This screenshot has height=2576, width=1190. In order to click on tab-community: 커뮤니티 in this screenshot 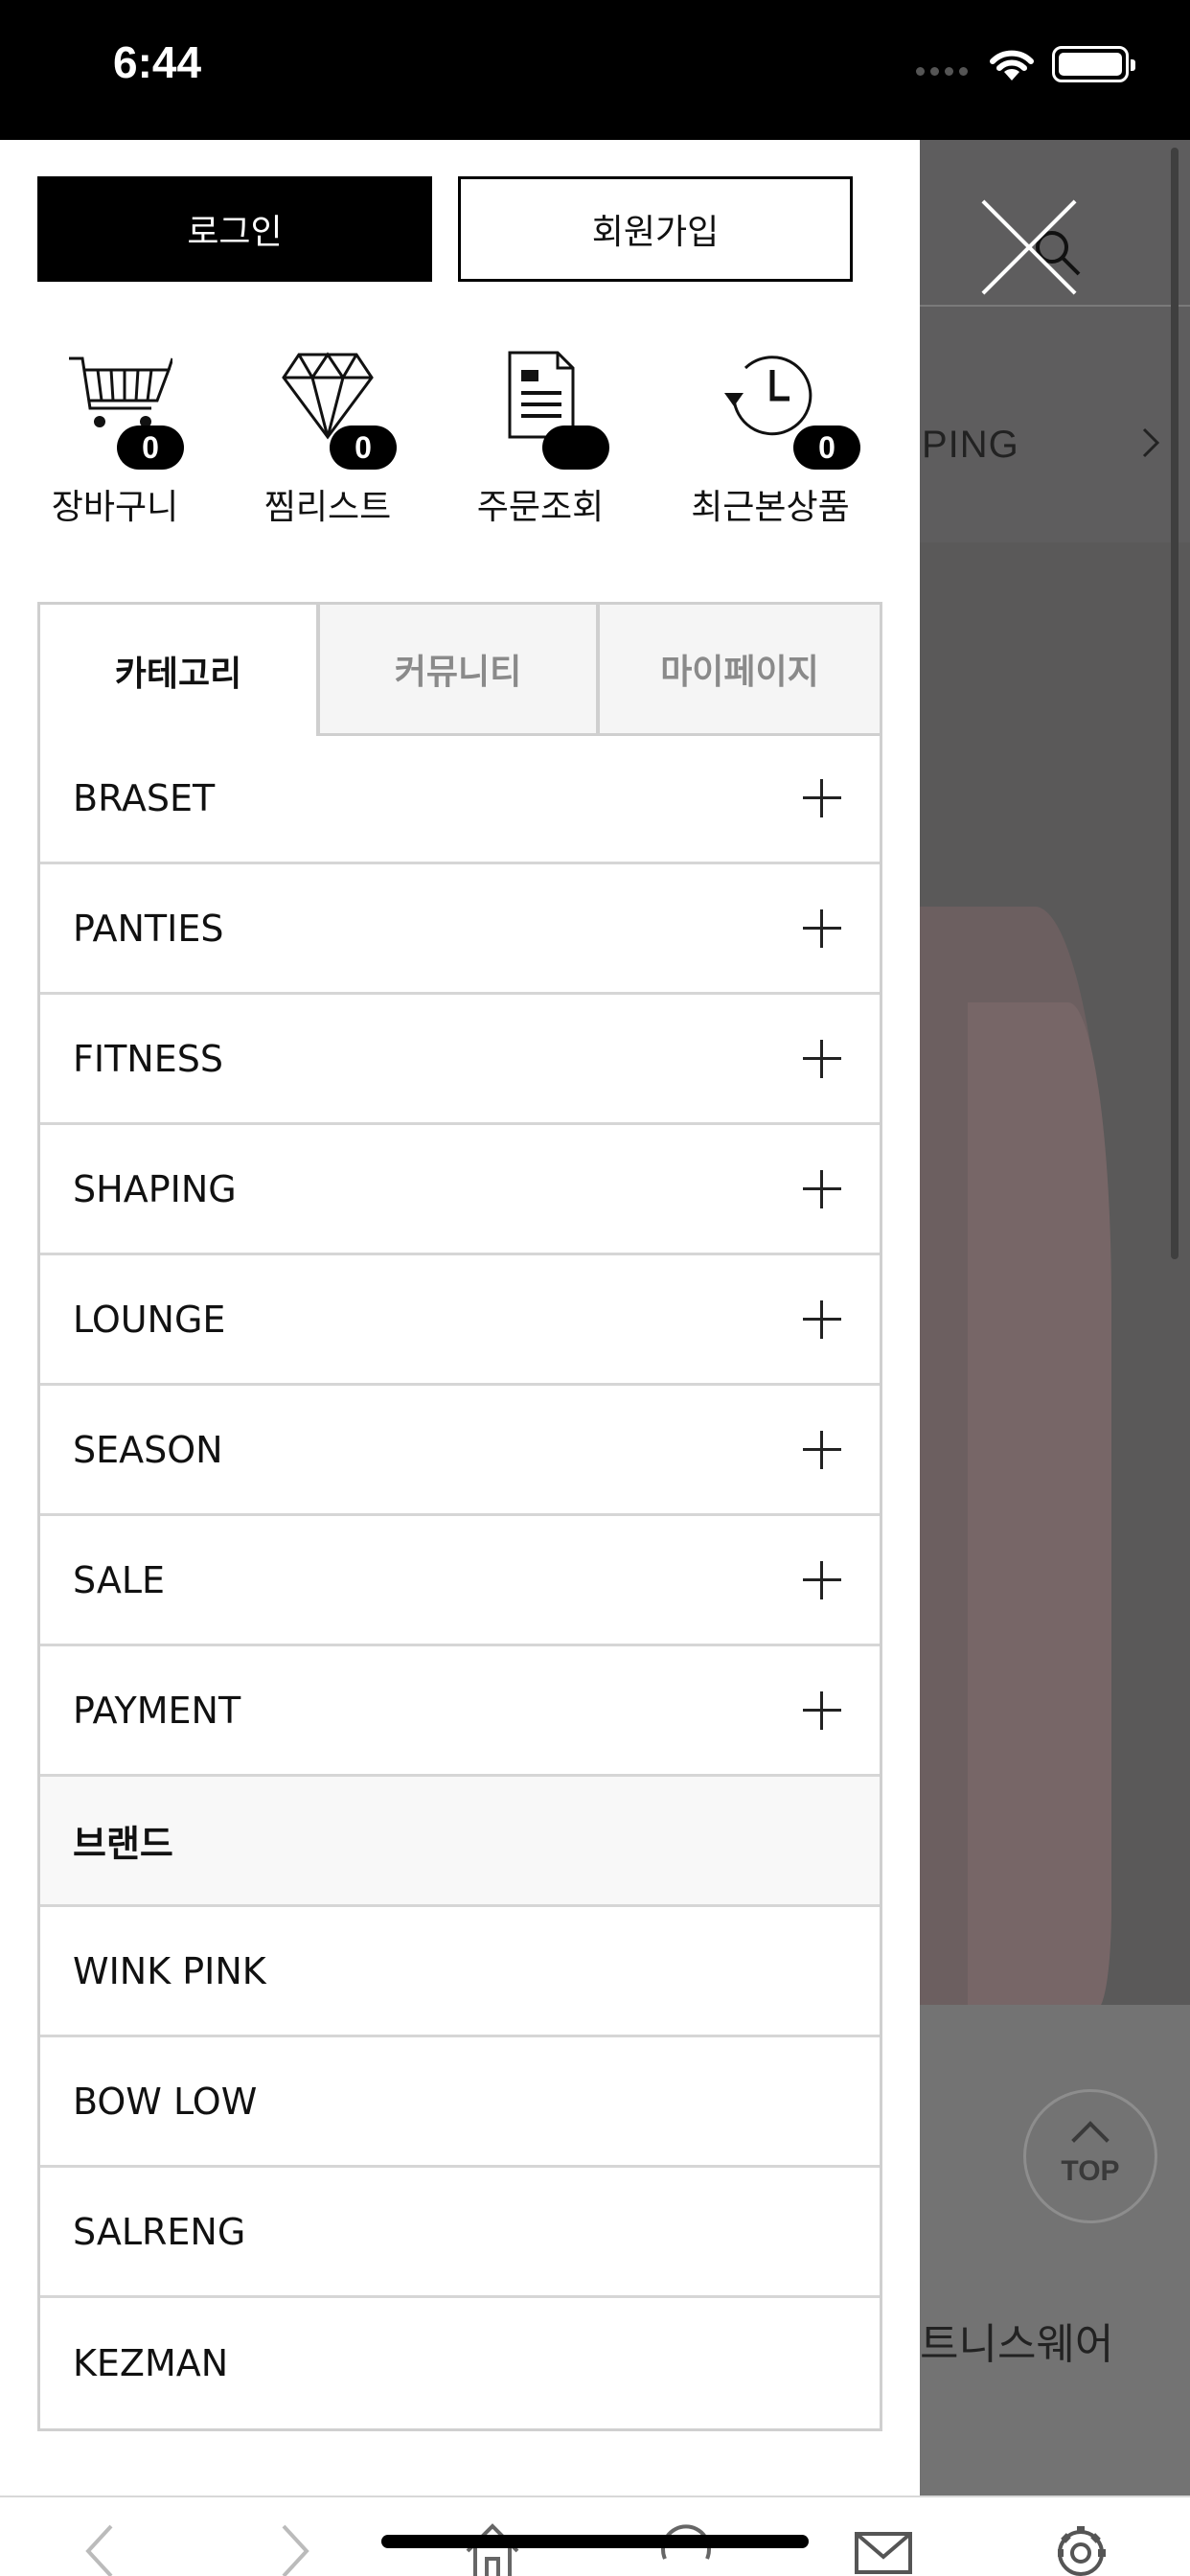, I will do `click(458, 669)`.